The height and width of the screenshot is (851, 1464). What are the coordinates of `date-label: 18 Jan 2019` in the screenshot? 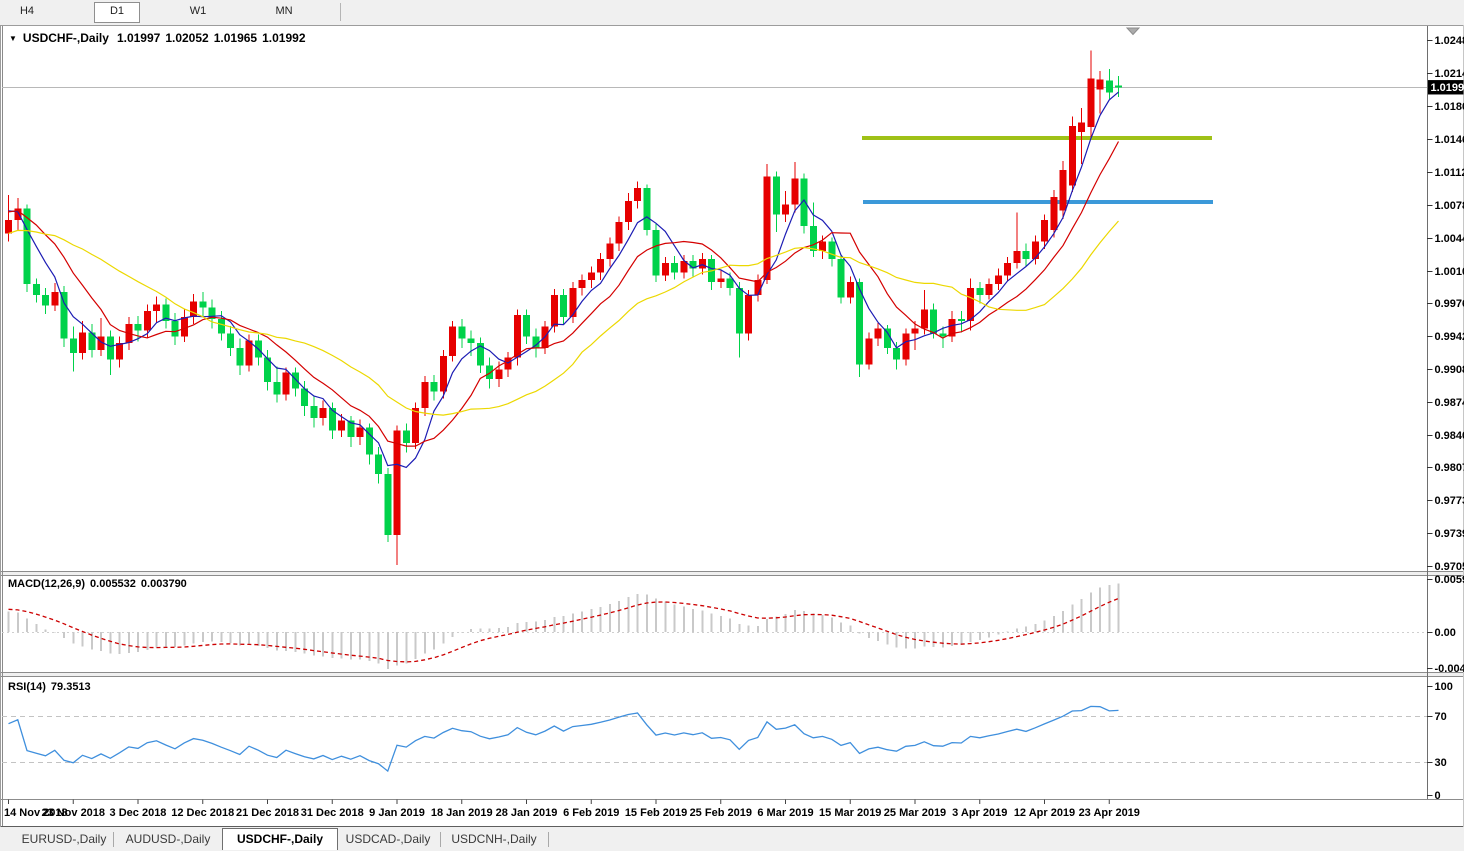 It's located at (462, 813).